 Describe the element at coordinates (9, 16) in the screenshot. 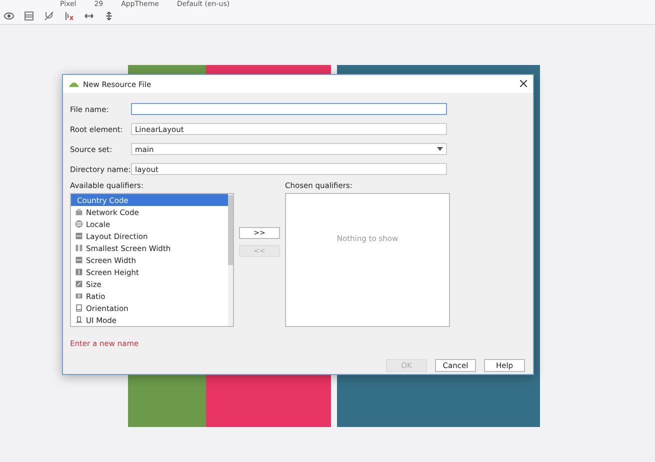

I see `eye-icon` at that location.